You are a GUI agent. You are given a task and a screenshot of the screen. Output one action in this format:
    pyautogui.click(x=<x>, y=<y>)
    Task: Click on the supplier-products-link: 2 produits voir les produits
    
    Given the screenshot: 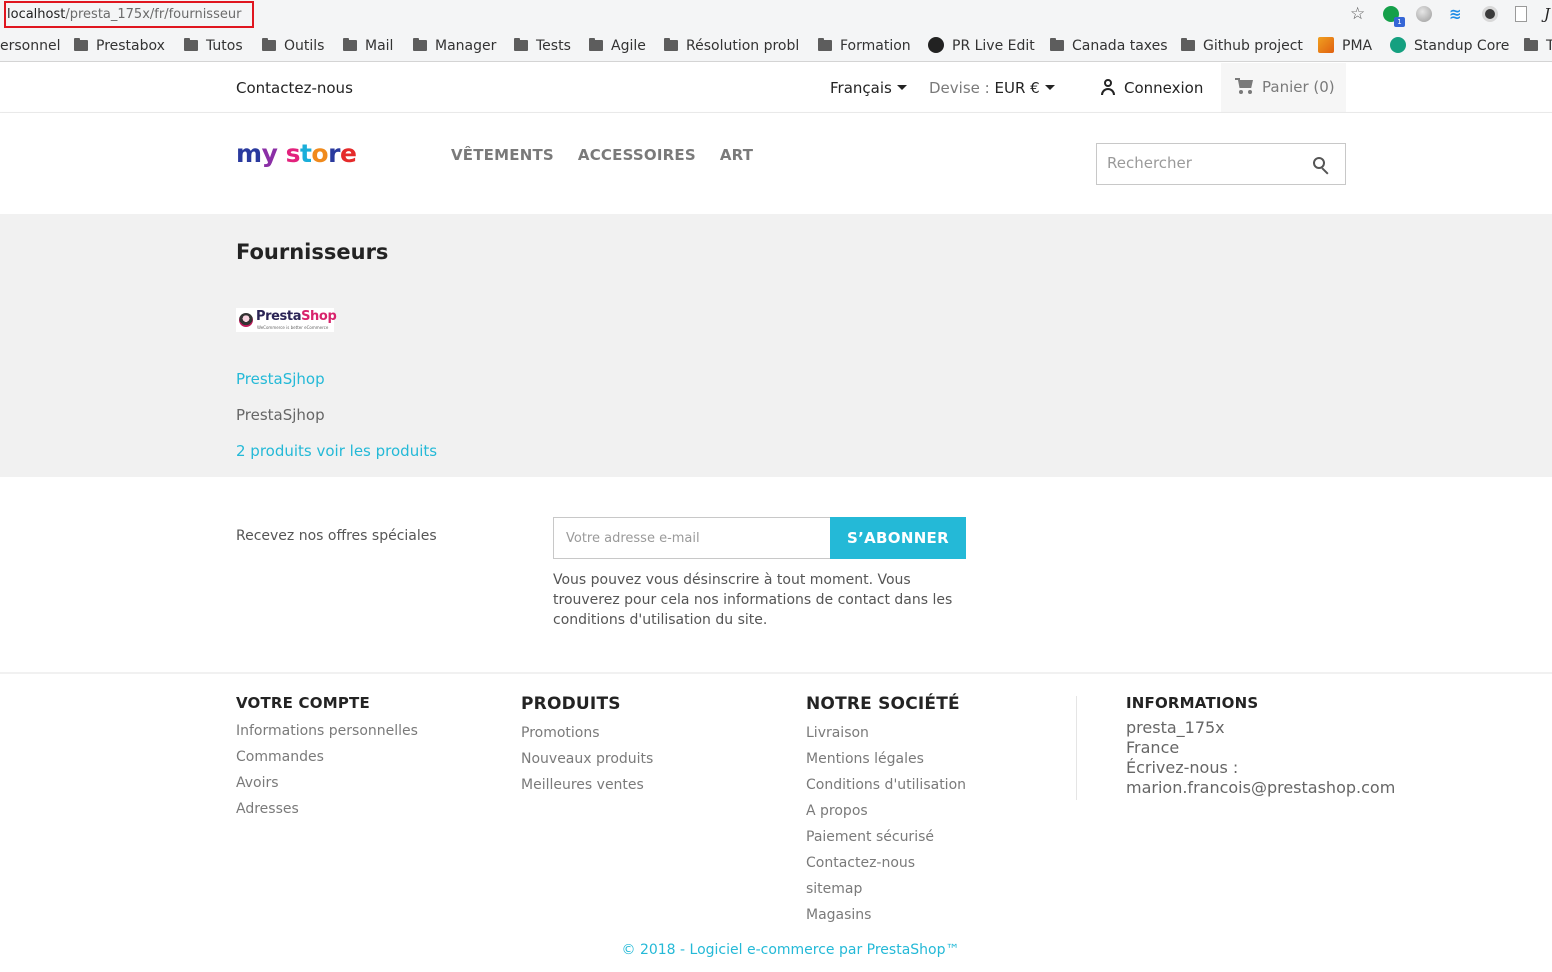 What is the action you would take?
    pyautogui.click(x=336, y=451)
    